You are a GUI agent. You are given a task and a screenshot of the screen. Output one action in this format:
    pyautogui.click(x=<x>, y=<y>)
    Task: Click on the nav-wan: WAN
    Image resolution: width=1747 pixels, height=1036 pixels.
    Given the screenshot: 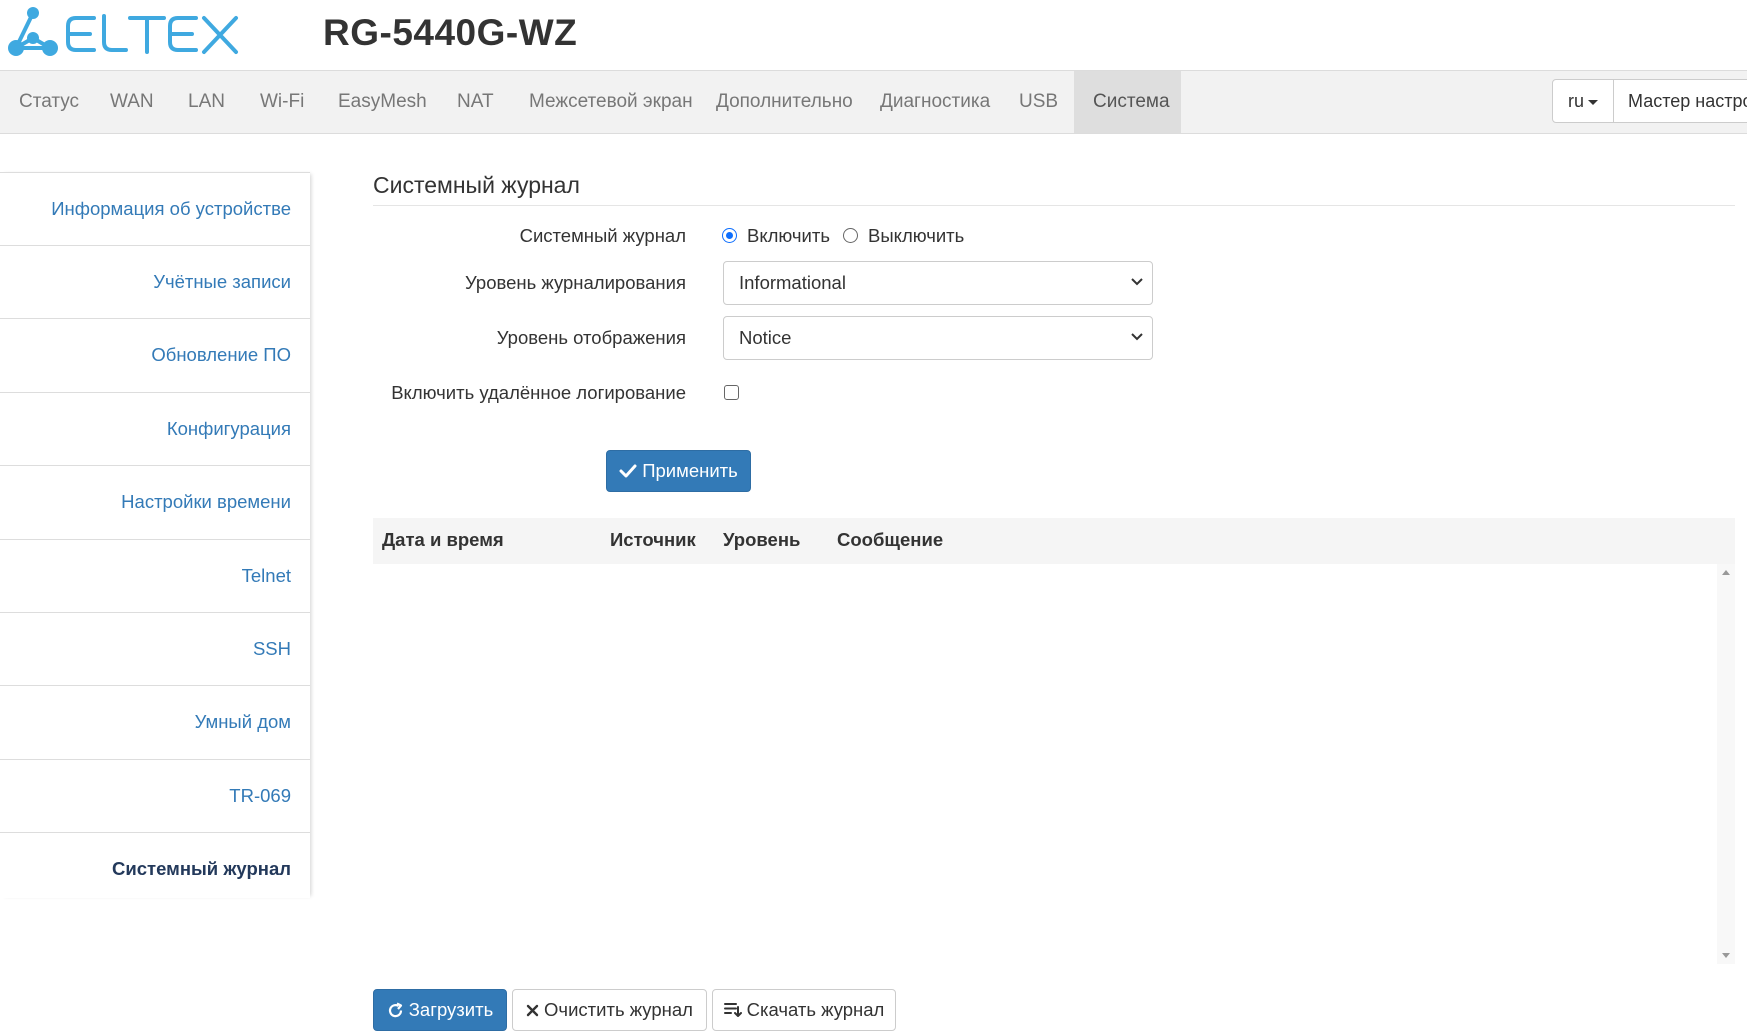 What is the action you would take?
    pyautogui.click(x=132, y=102)
    